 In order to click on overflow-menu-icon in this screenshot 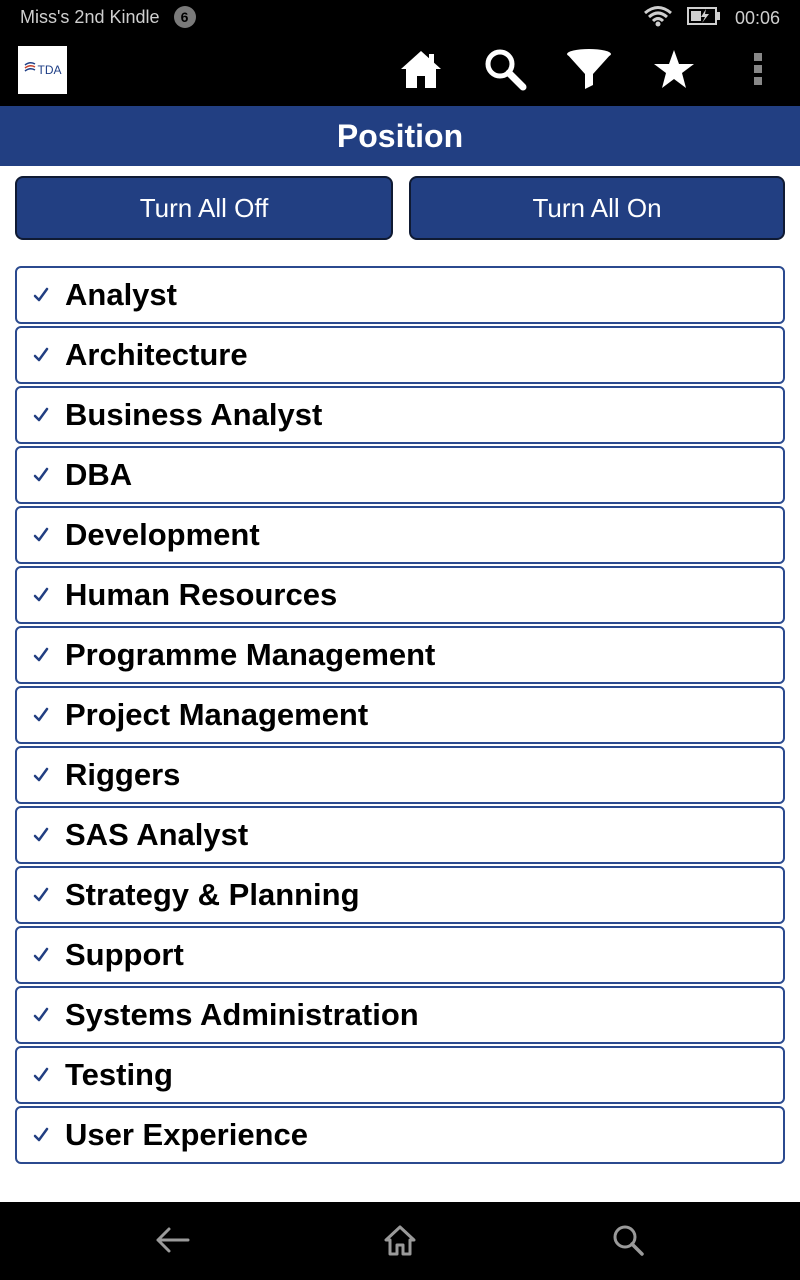, I will do `click(758, 71)`.